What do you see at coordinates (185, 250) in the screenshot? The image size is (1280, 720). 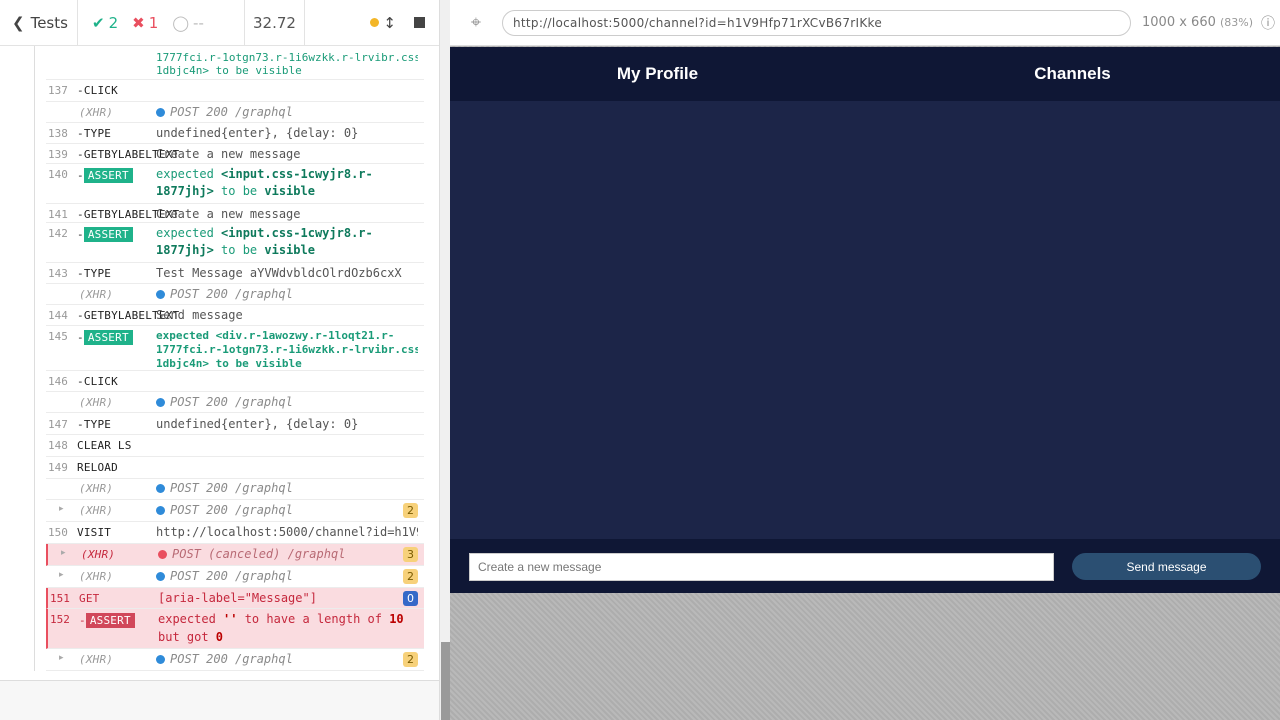 I see `assert-element: 1877jhj>` at bounding box center [185, 250].